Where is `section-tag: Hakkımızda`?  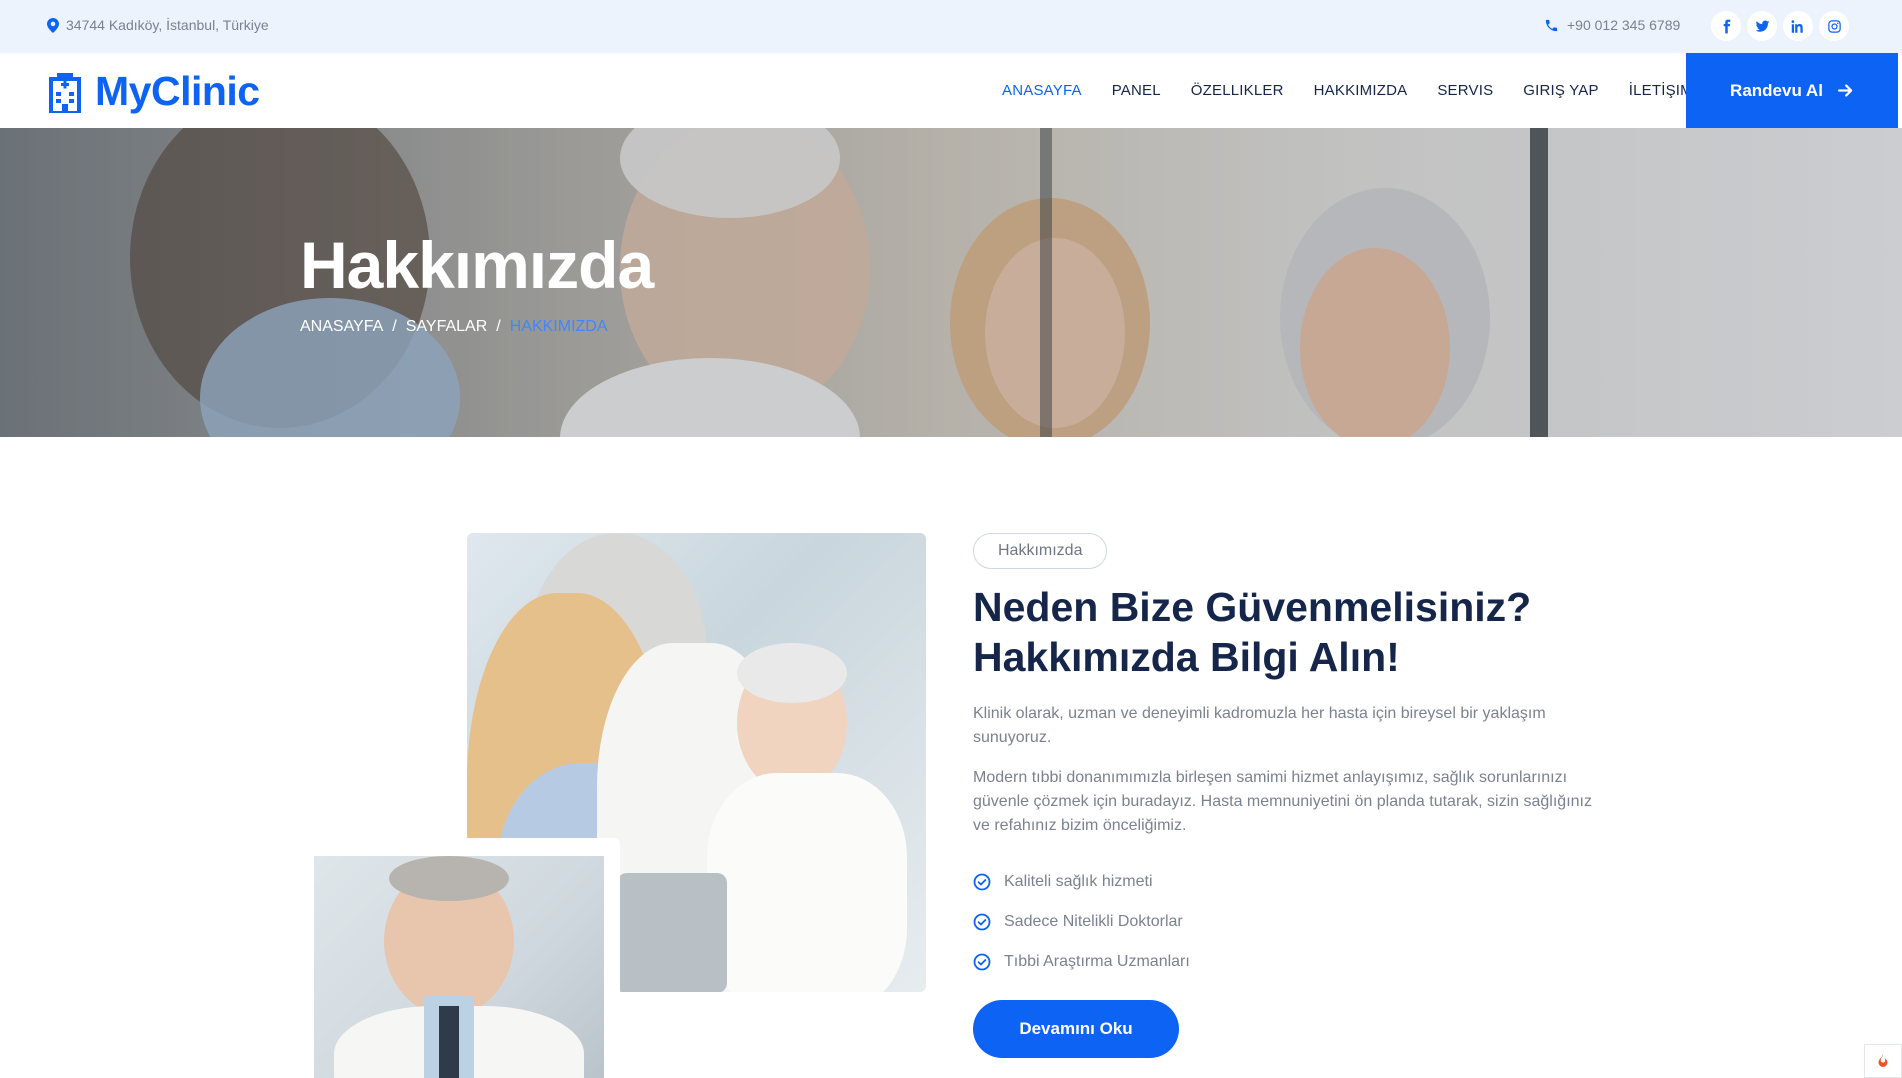 section-tag: Hakkımızda is located at coordinates (1040, 551).